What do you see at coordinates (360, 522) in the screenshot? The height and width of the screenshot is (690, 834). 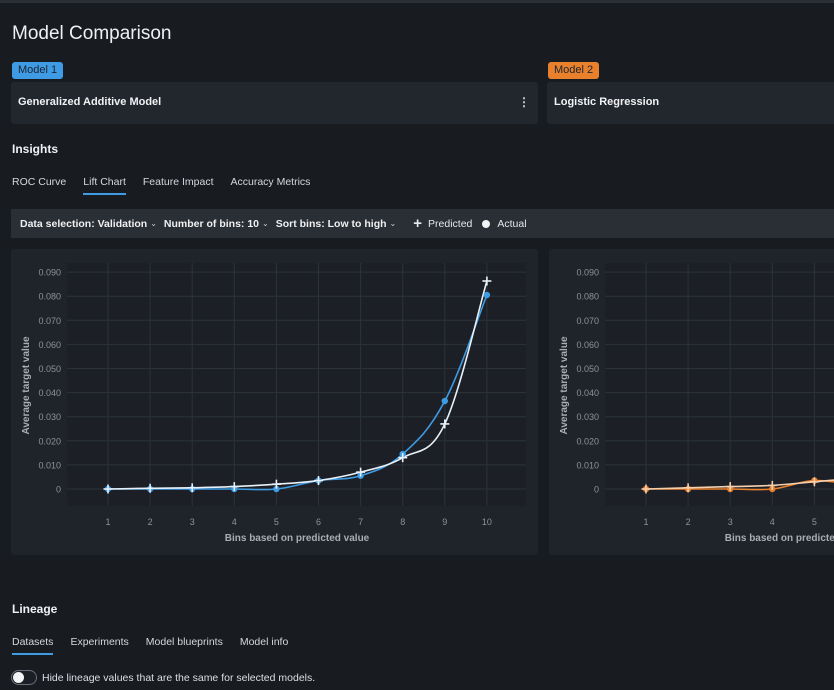 I see `x-tick-label: 7` at bounding box center [360, 522].